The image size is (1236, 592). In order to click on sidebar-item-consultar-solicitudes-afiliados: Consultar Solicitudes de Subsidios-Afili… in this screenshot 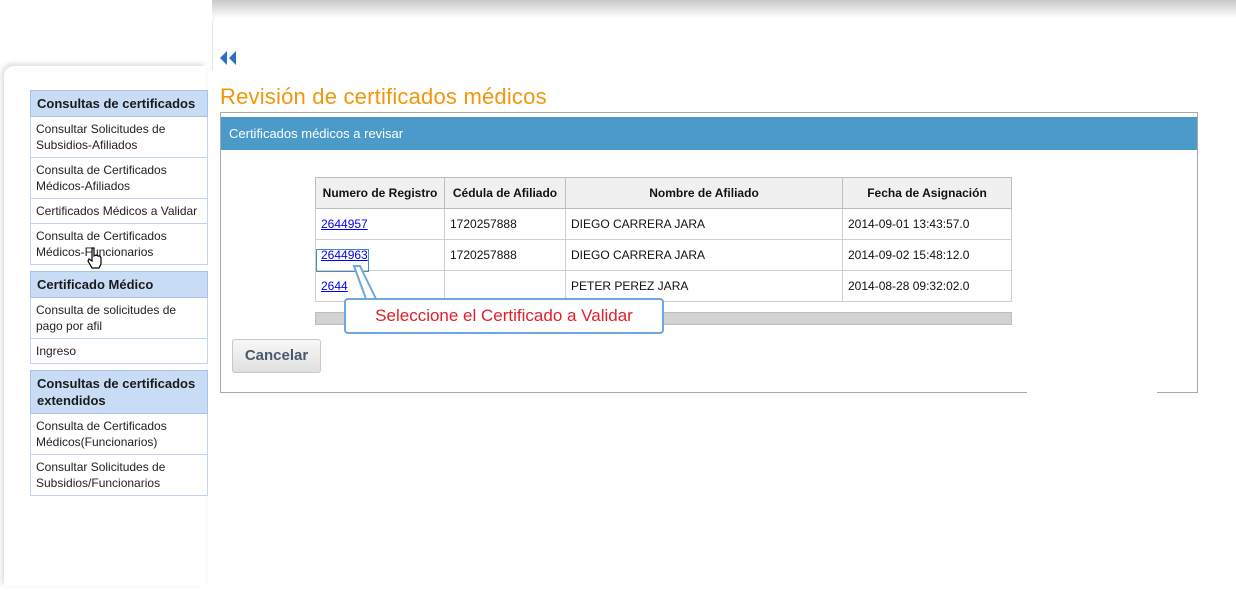, I will do `click(119, 137)`.